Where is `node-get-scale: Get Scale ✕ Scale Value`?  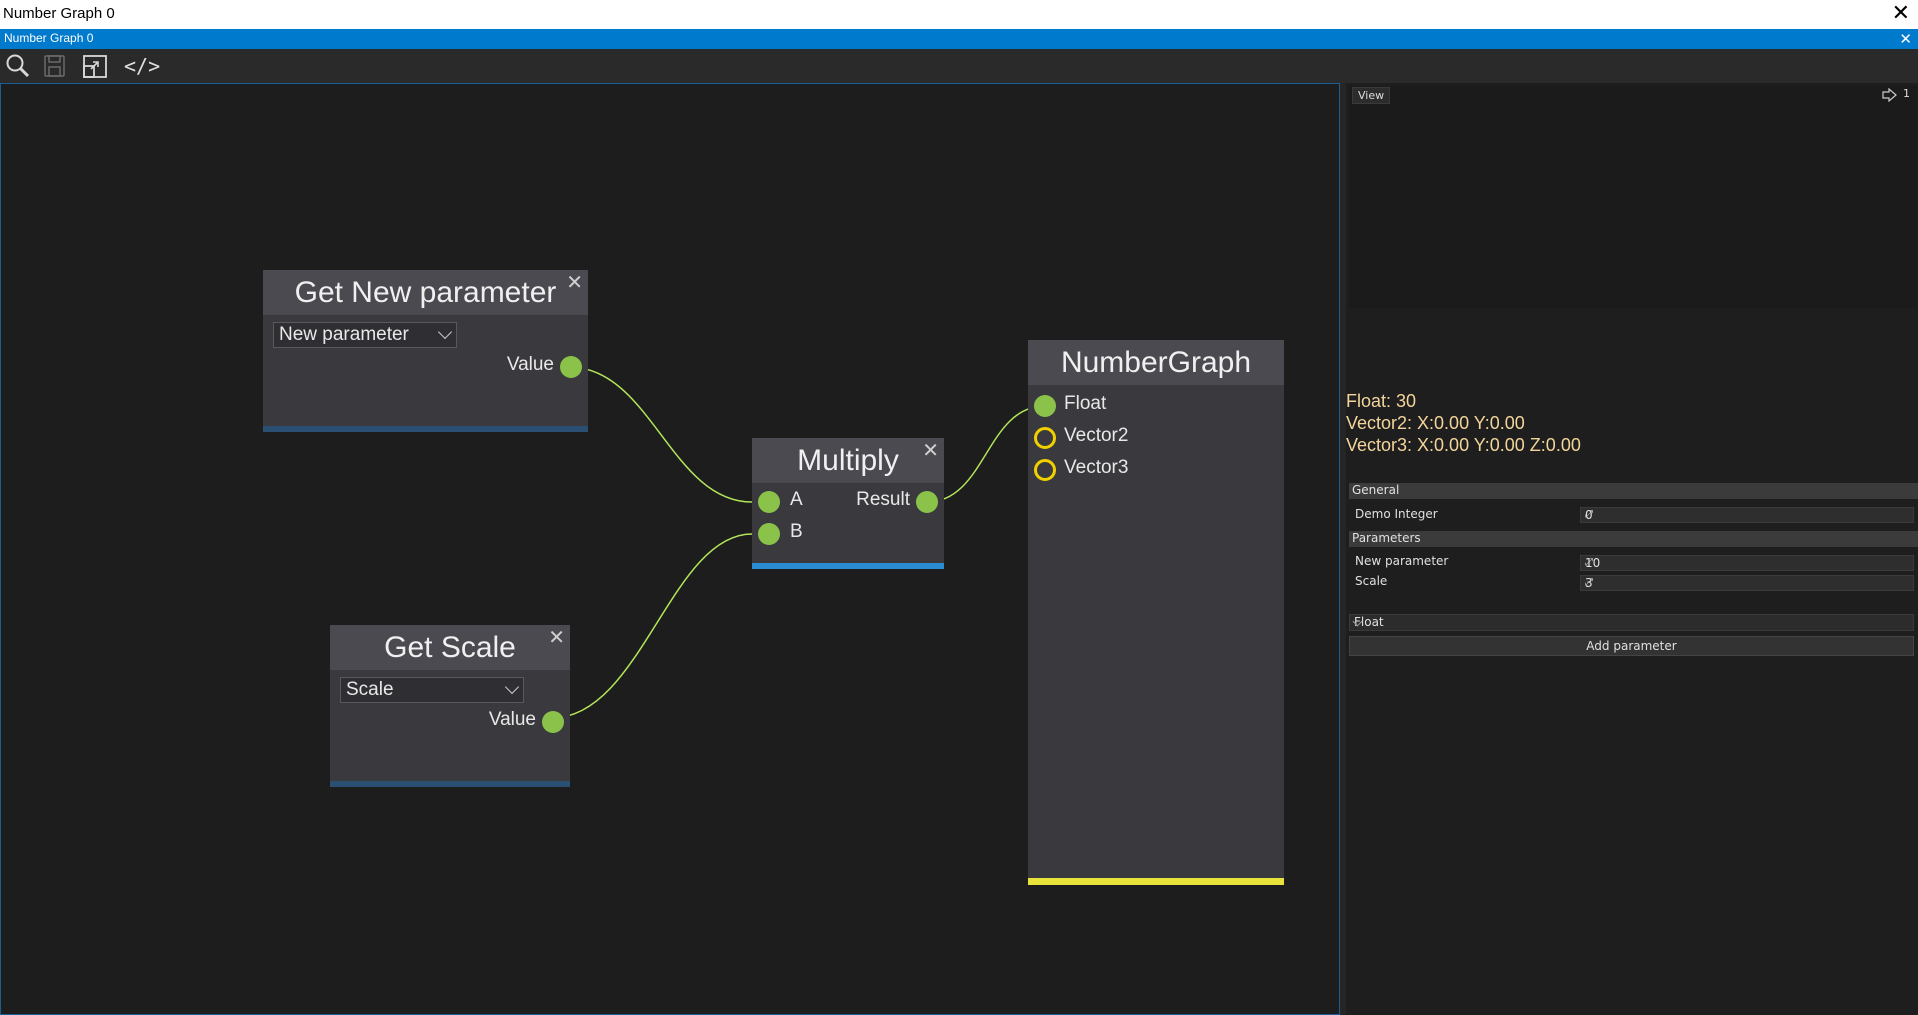
node-get-scale: Get Scale ✕ Scale Value is located at coordinates (450, 706).